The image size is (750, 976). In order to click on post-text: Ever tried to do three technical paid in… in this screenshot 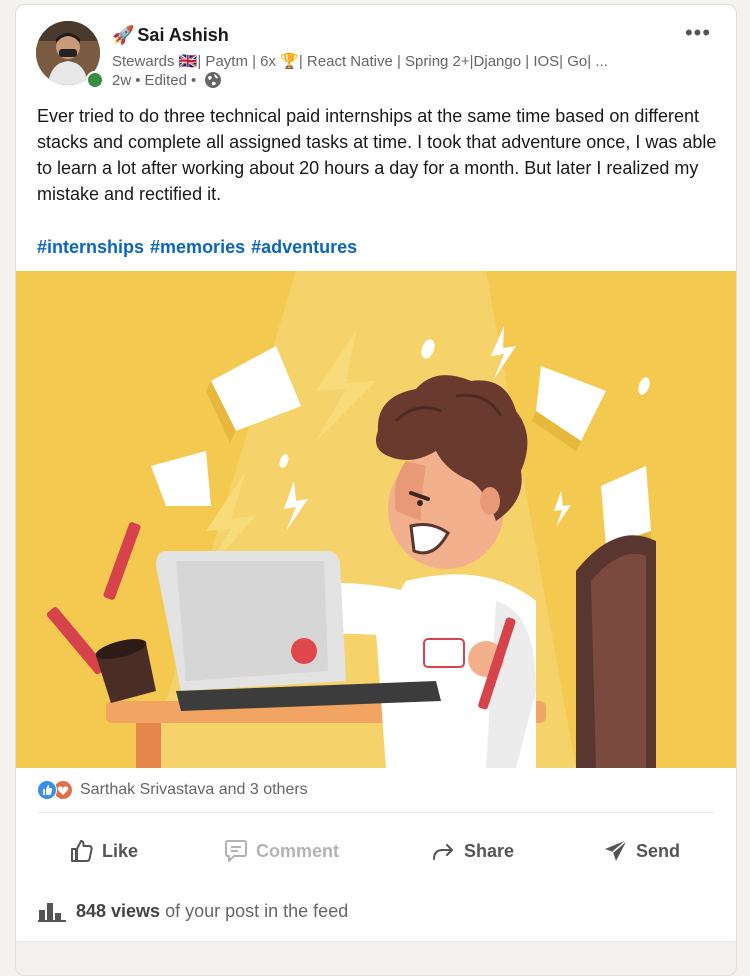, I will do `click(377, 155)`.